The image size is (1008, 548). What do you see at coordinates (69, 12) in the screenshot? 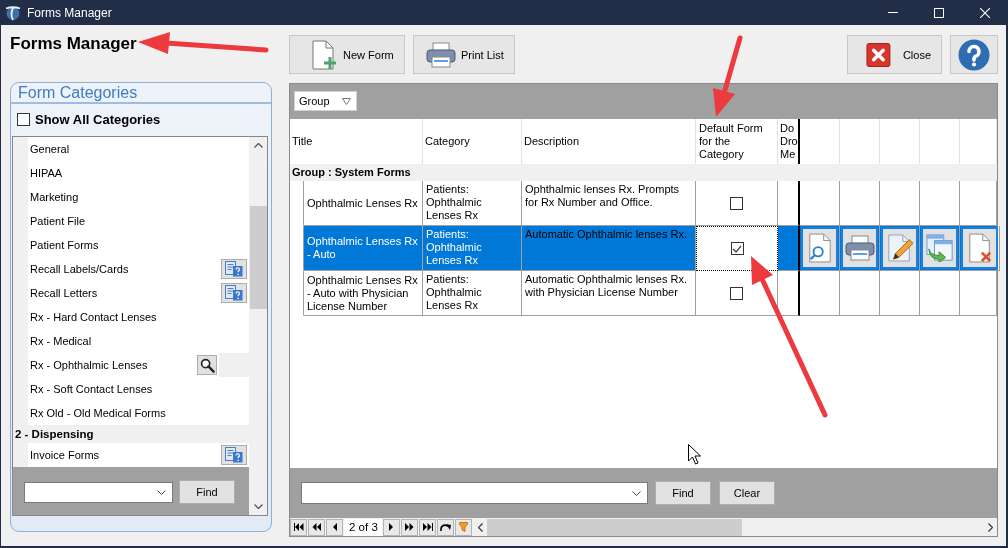
I see `window-title: Forms Manager` at bounding box center [69, 12].